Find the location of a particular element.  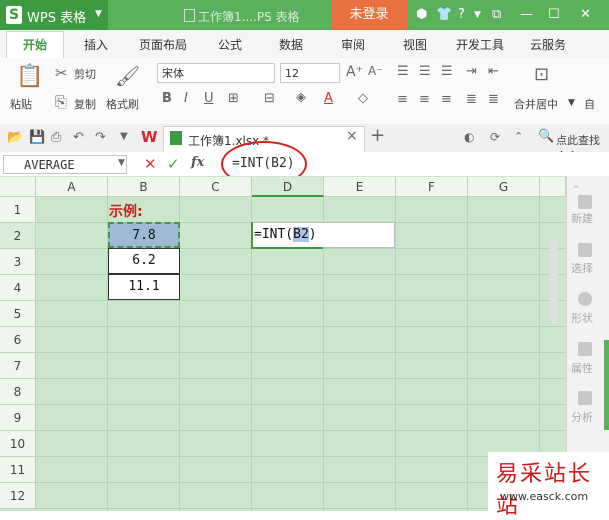

tab-insert: 插入 is located at coordinates (96, 44).